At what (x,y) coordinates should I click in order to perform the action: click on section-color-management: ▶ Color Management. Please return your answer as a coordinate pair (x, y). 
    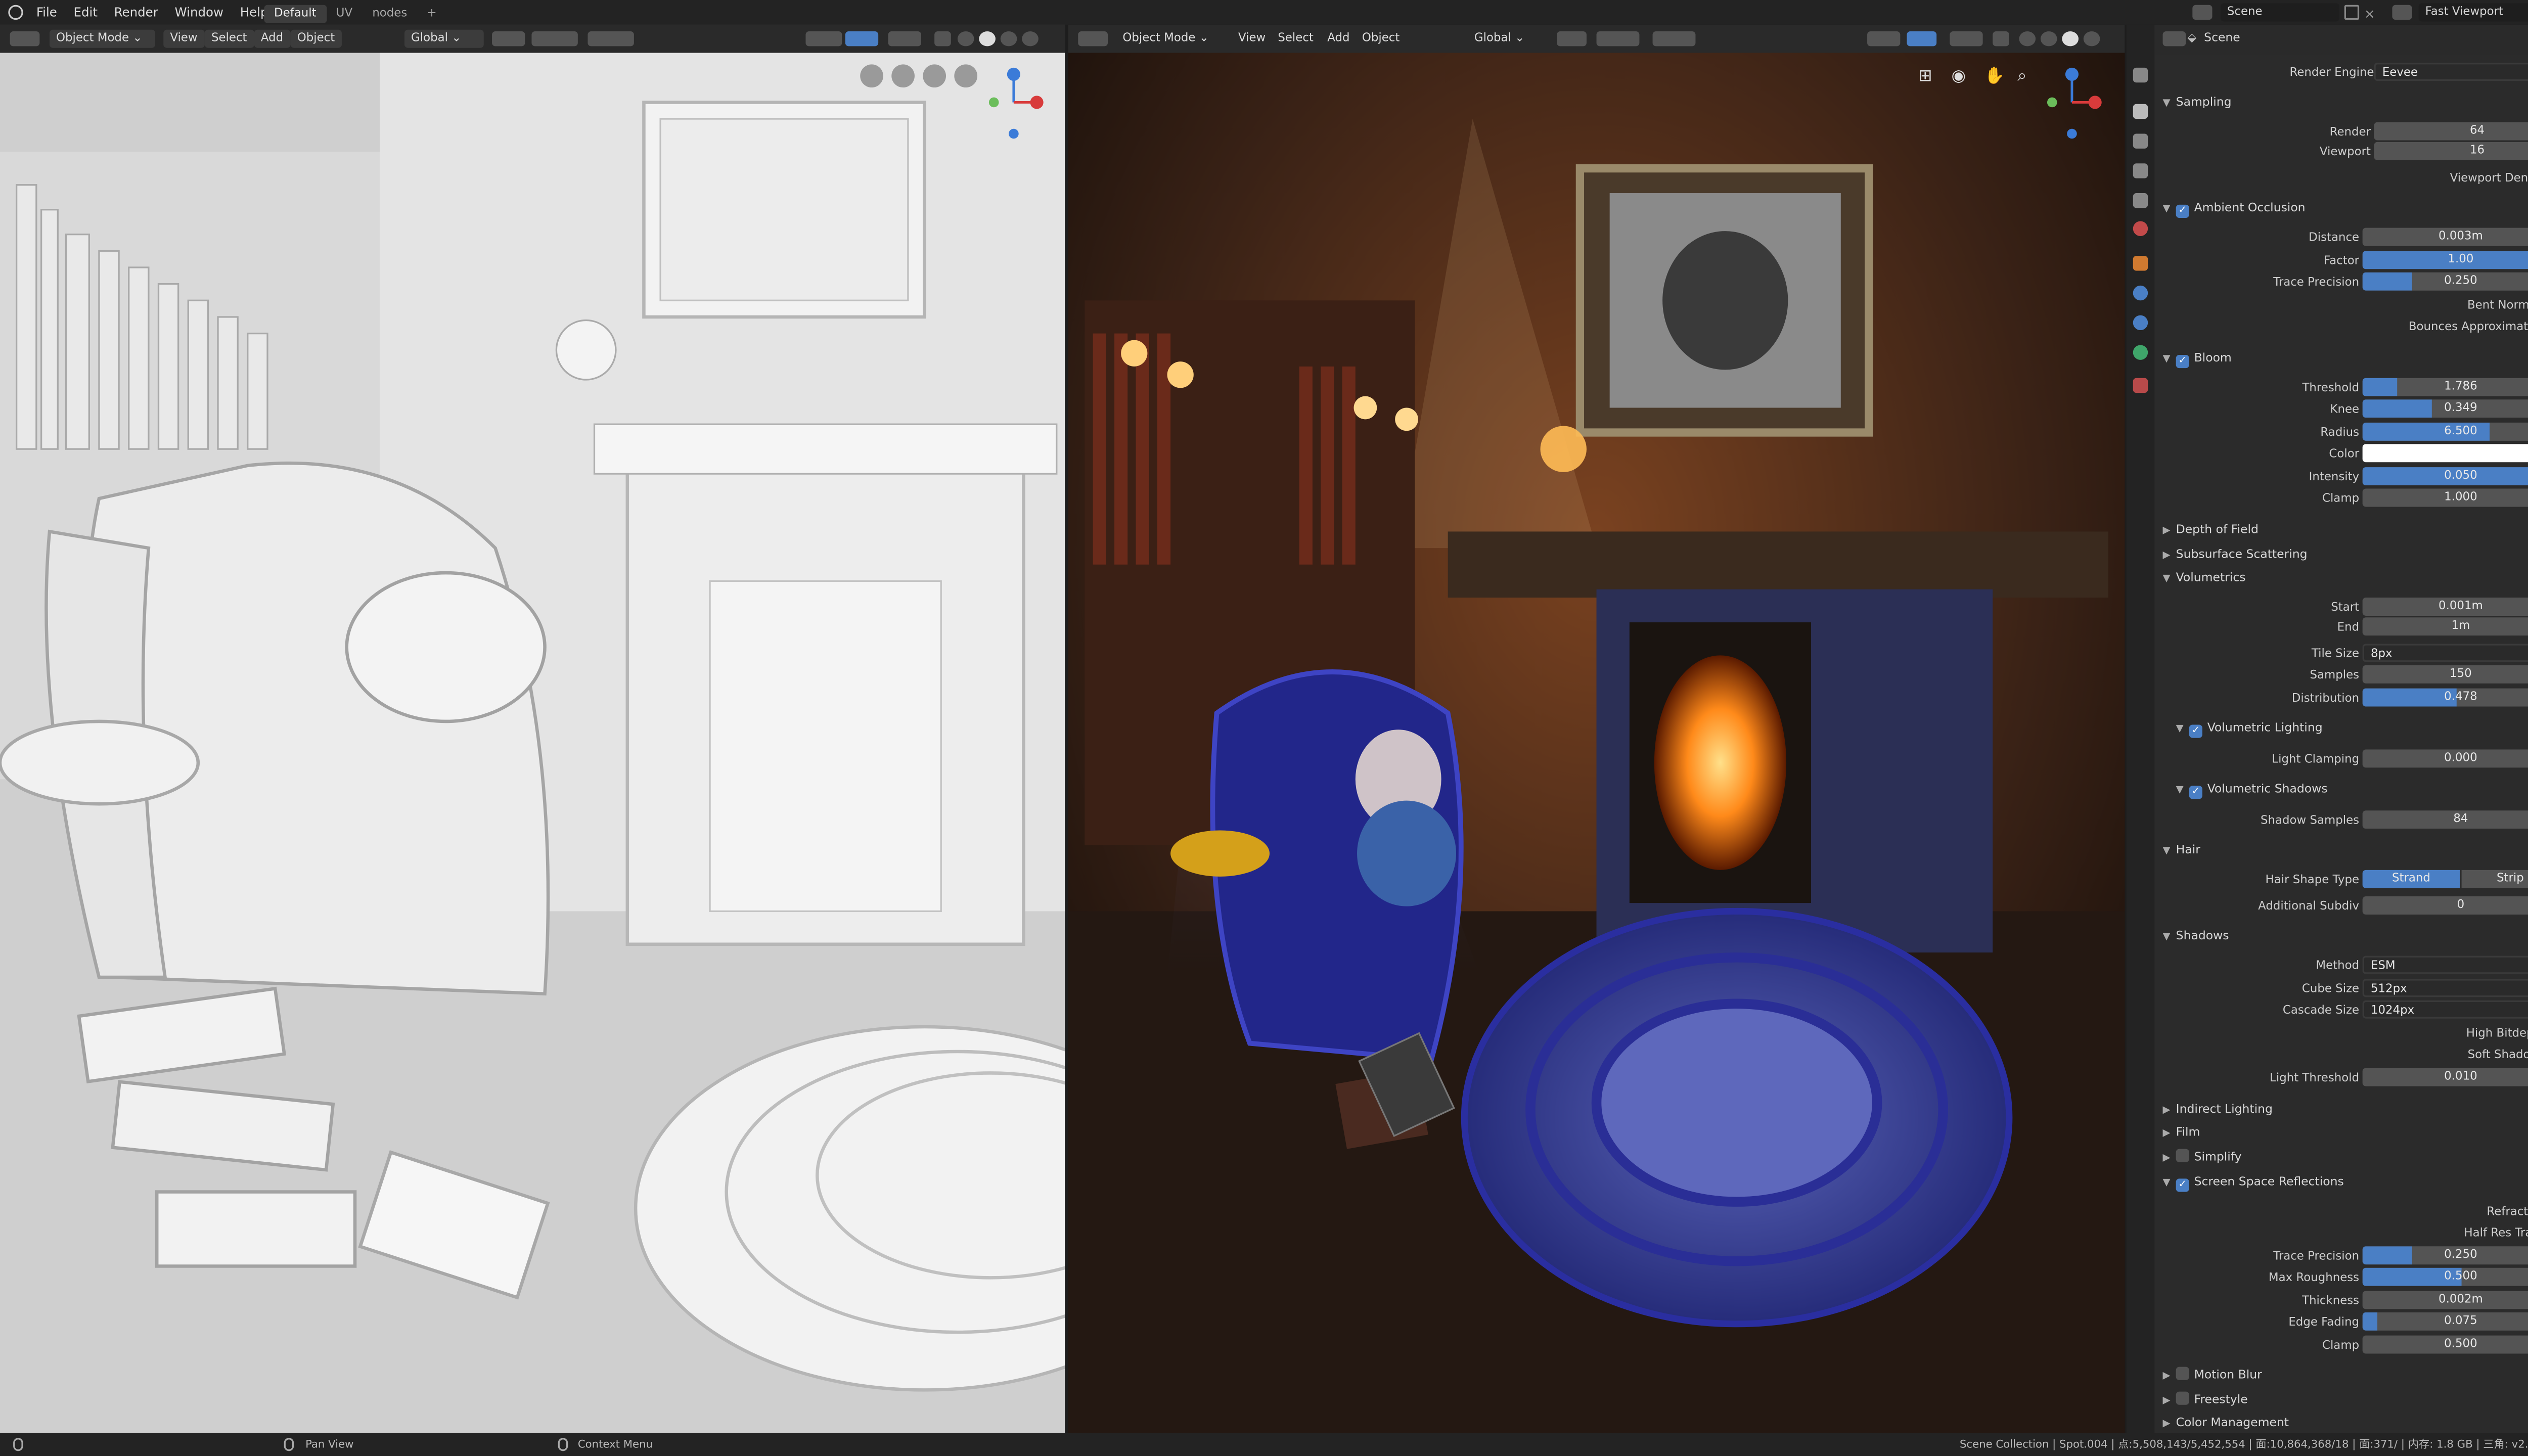
    Looking at the image, I should click on (2226, 1423).